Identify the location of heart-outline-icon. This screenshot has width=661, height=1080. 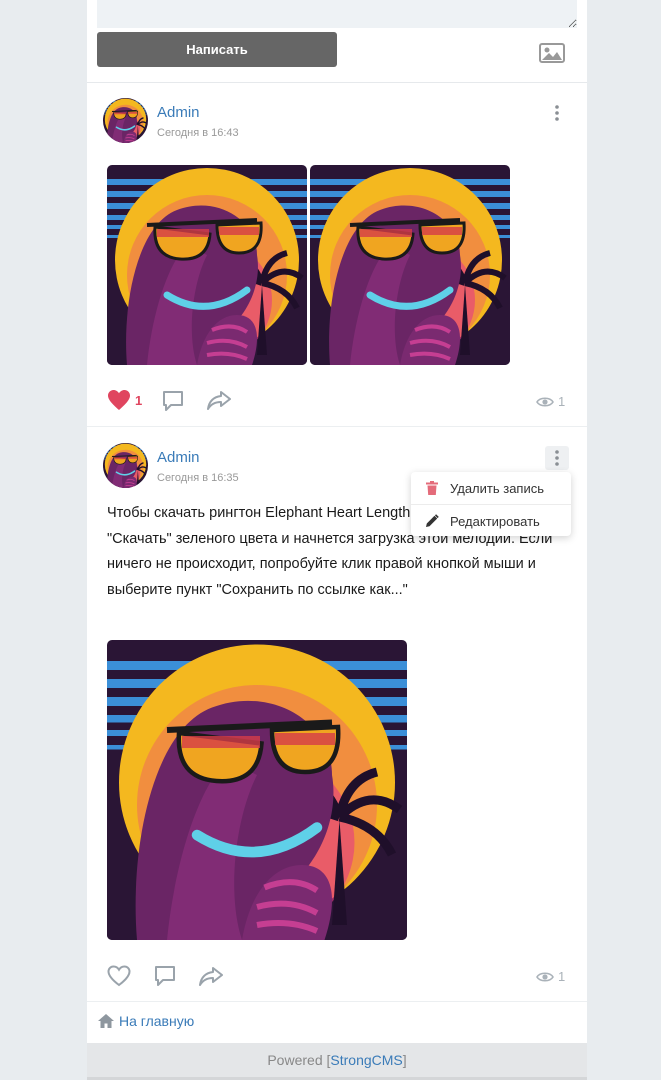
(119, 976).